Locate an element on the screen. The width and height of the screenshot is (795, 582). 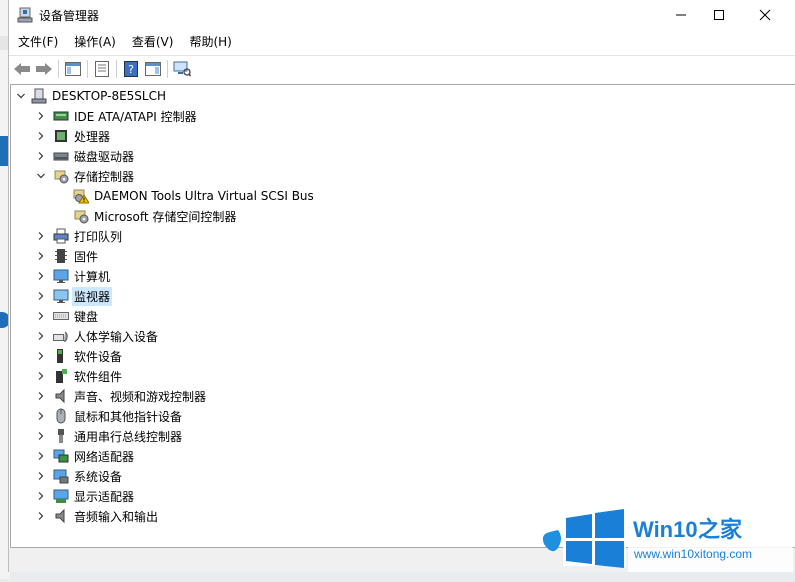
back-button is located at coordinates (22, 69).